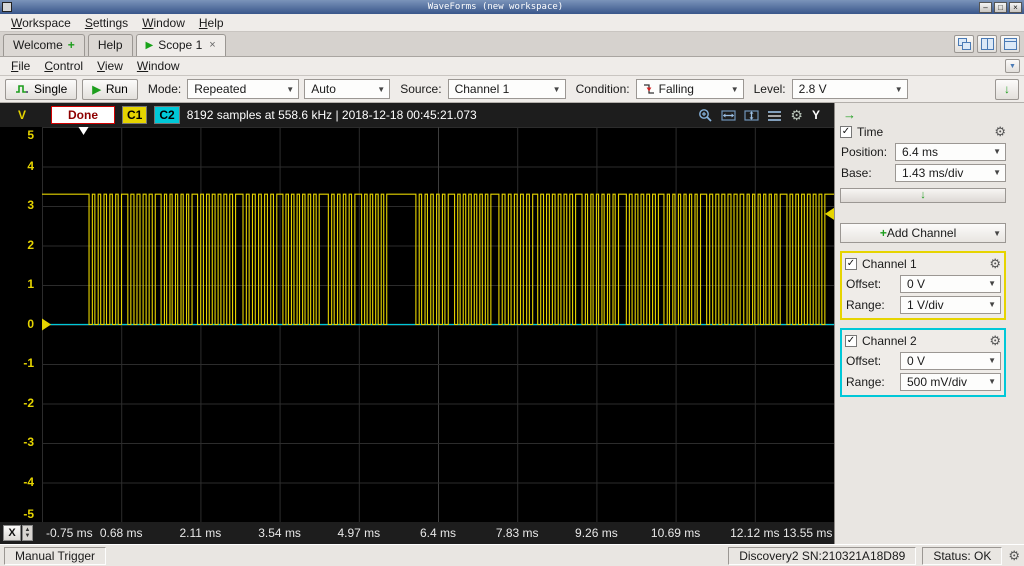 This screenshot has width=1024, height=566. Describe the element at coordinates (167, 115) in the screenshot. I see `channel2-badge: C2` at that location.